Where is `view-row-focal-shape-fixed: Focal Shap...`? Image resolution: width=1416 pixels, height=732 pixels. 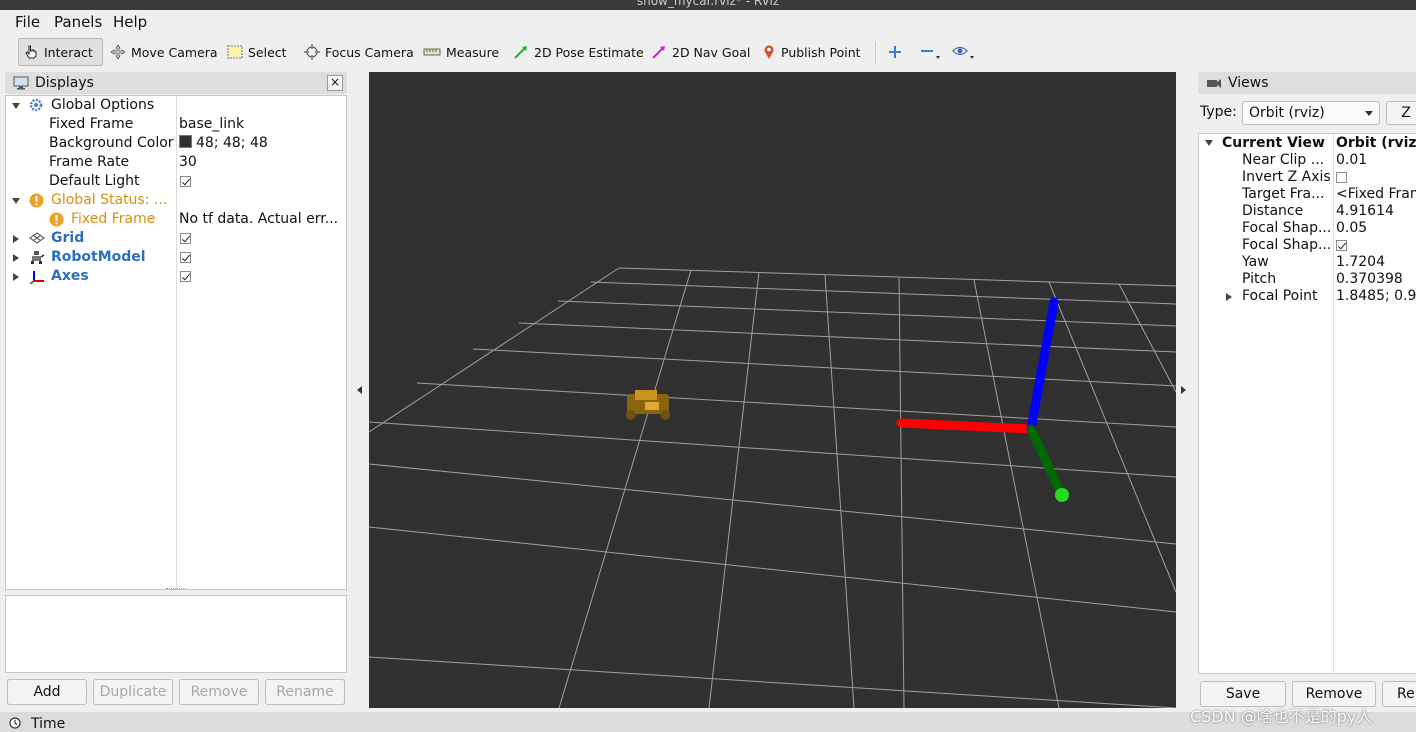 view-row-focal-shape-fixed: Focal Shap... is located at coordinates (1307, 245).